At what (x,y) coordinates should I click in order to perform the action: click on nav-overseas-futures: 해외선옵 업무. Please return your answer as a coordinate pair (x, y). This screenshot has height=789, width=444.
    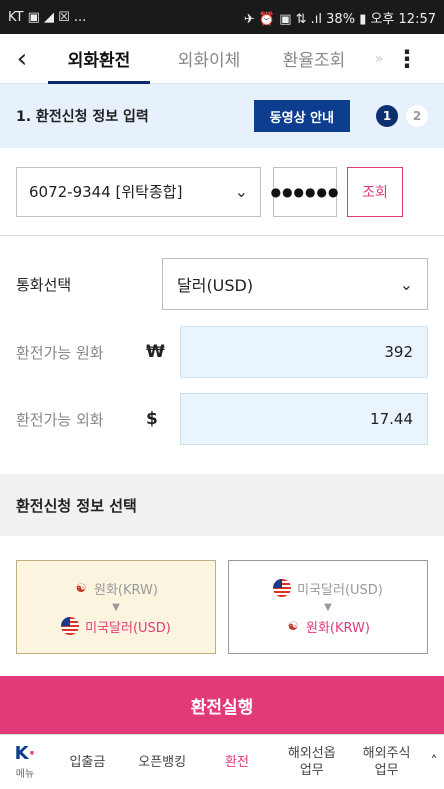
    Looking at the image, I should click on (311, 762).